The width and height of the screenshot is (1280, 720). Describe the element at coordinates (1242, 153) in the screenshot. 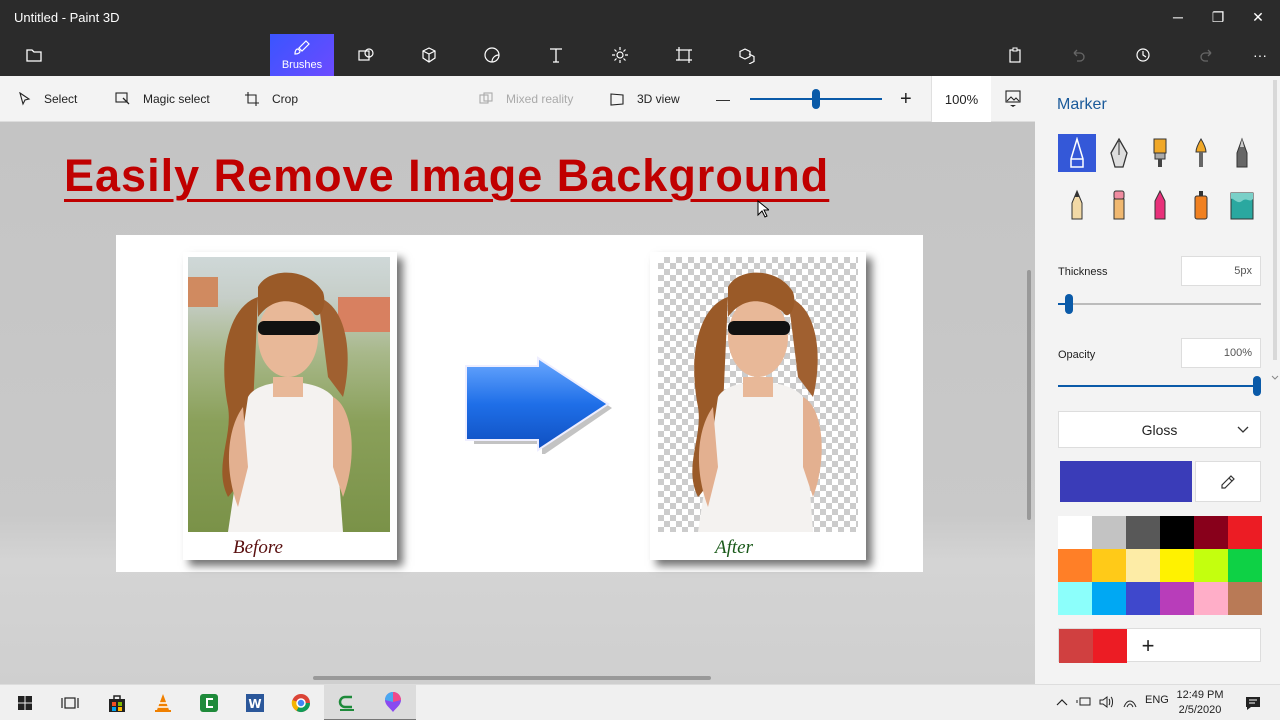

I see `brush-pixel-pen` at that location.